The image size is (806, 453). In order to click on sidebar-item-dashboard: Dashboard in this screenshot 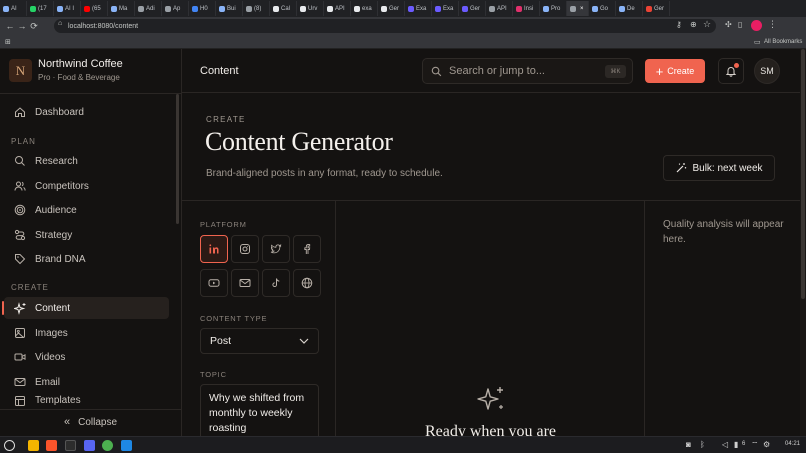, I will do `click(86, 112)`.